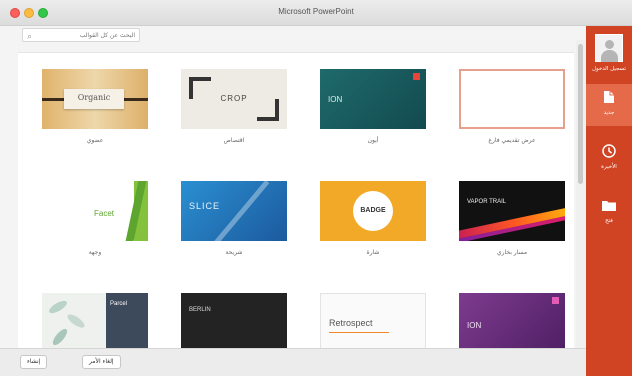  What do you see at coordinates (373, 252) in the screenshot?
I see `template-label: شارة` at bounding box center [373, 252].